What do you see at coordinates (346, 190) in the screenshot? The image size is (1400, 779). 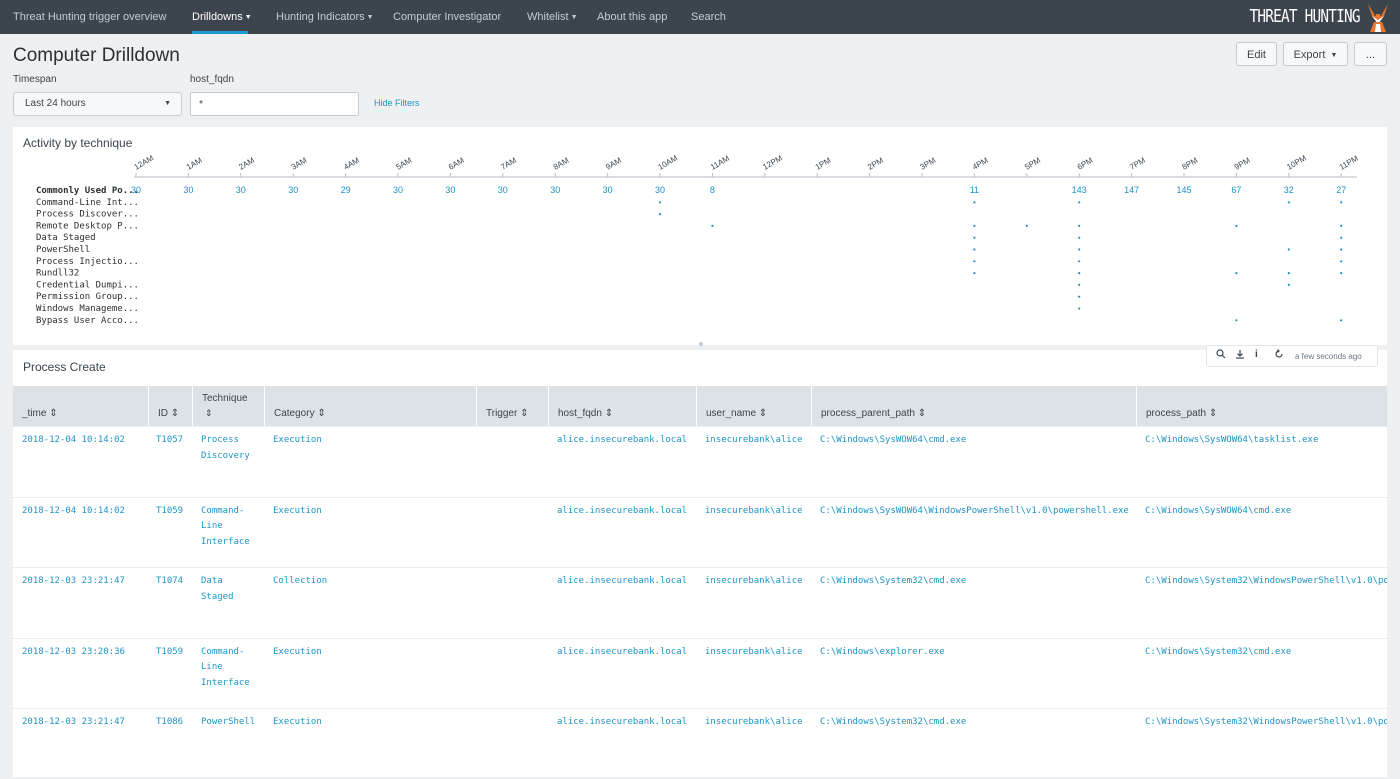 I see `activity-count-label: 29` at bounding box center [346, 190].